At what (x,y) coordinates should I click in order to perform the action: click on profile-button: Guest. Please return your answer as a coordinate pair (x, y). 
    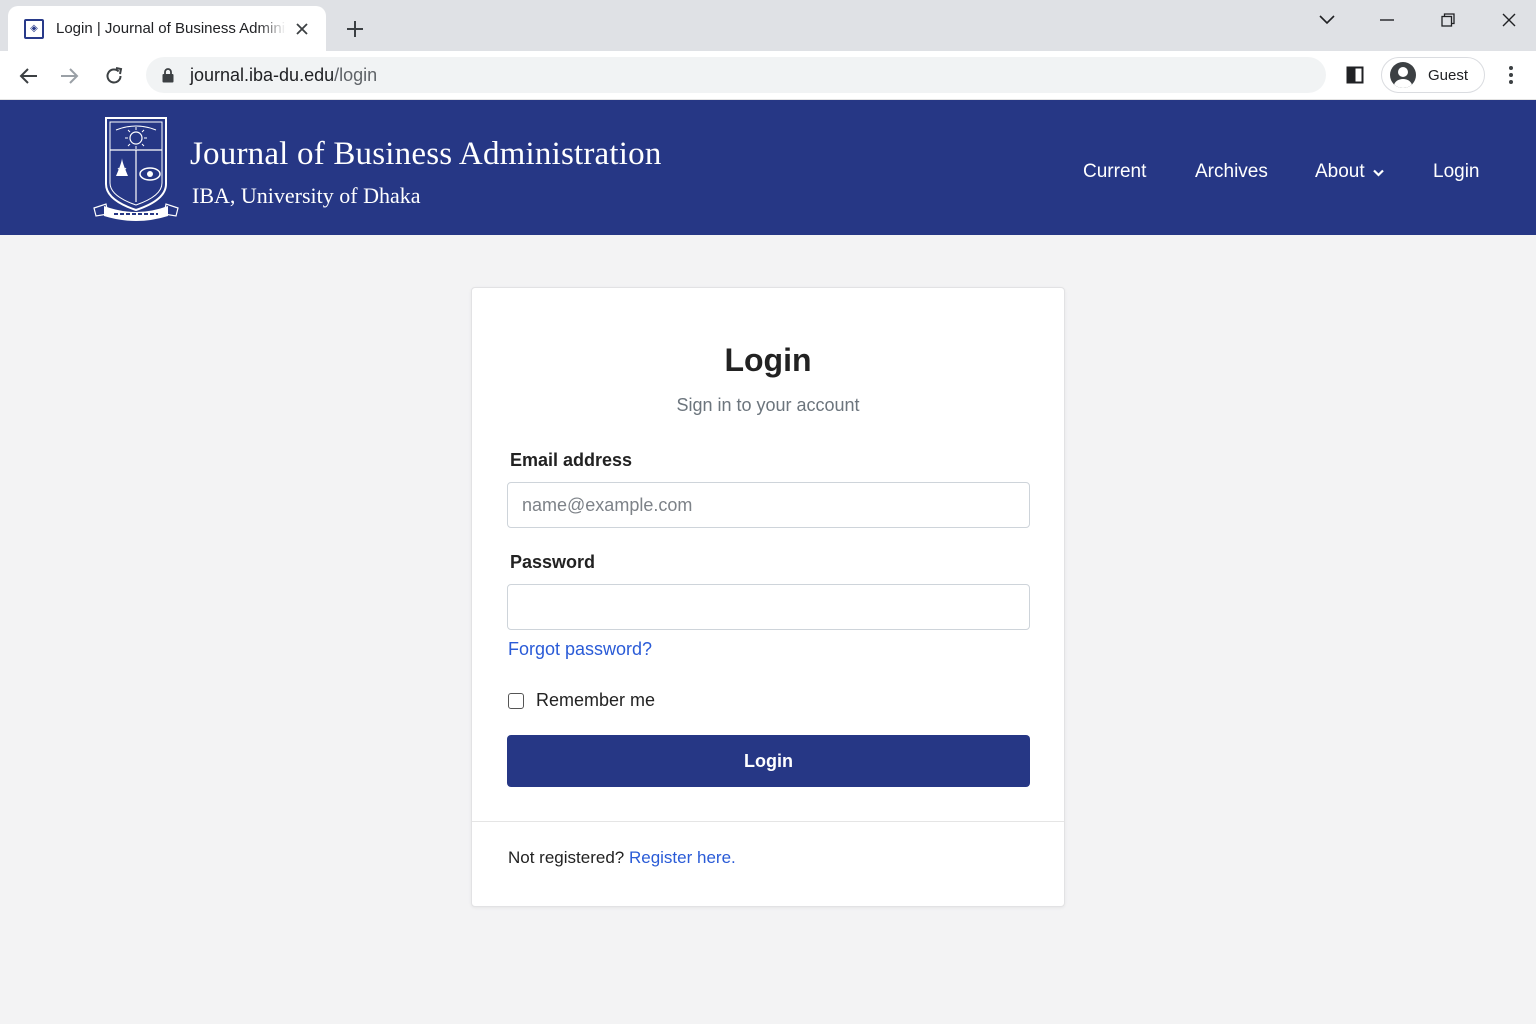
    Looking at the image, I should click on (1433, 75).